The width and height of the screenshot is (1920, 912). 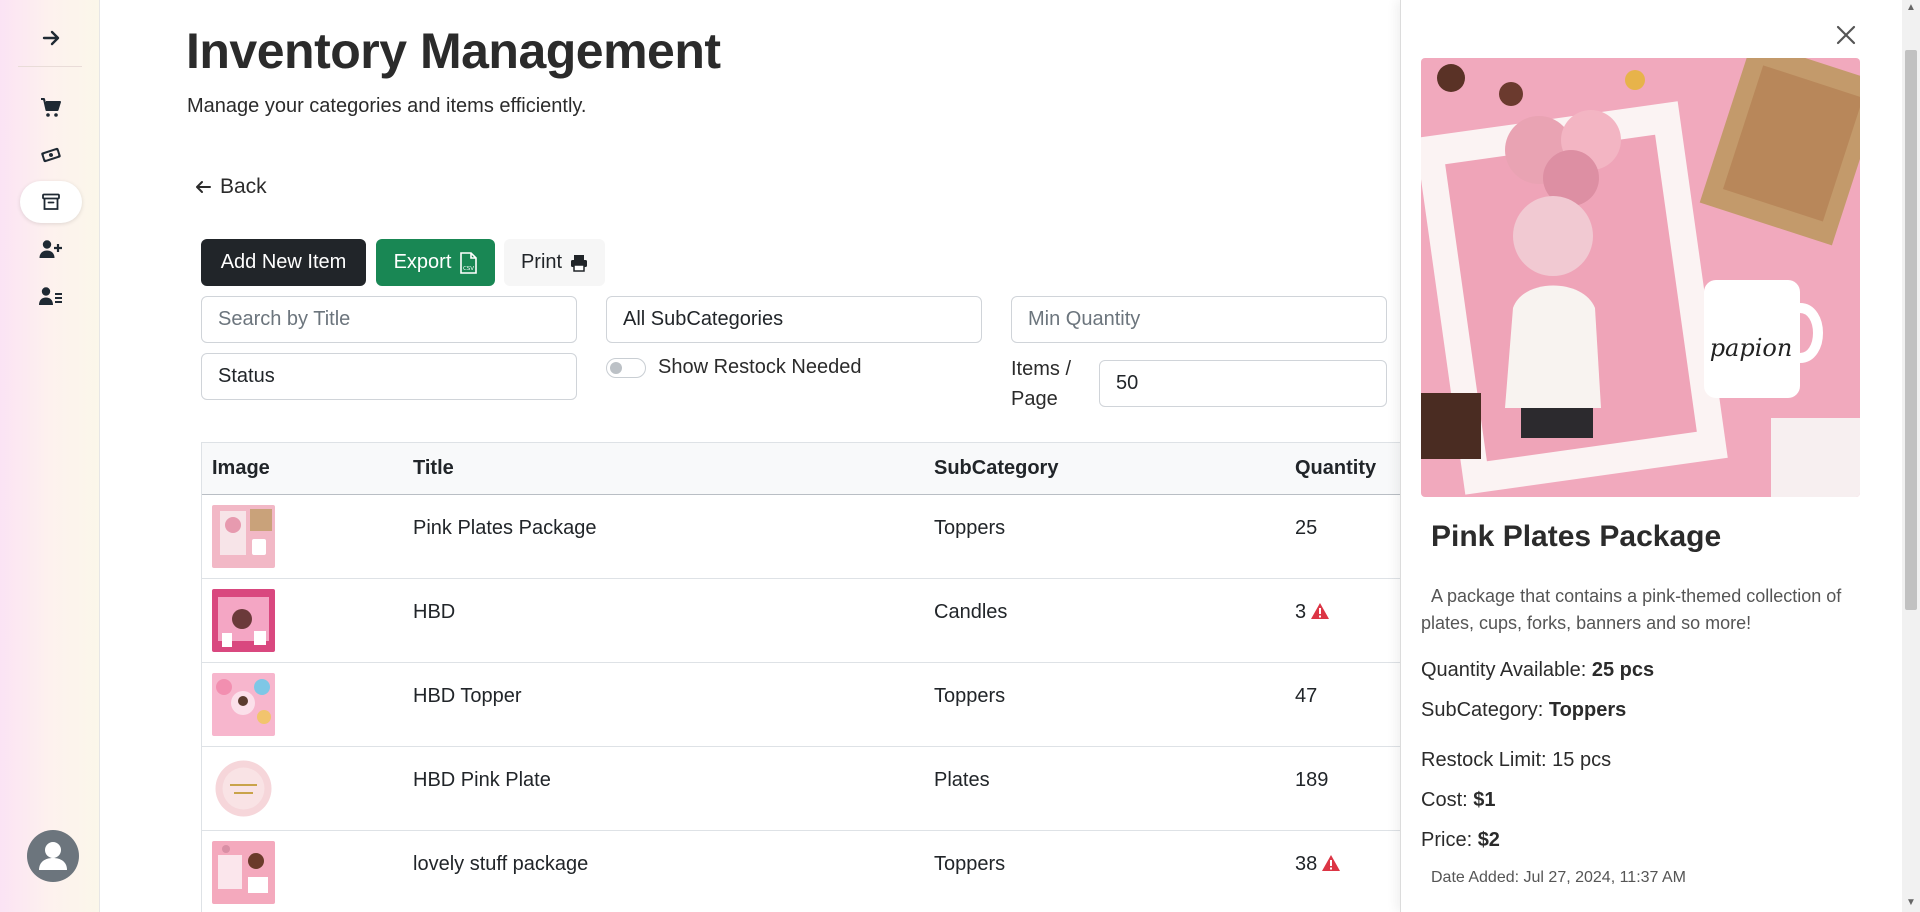 I want to click on svg-text: papion, so click(x=1751, y=348).